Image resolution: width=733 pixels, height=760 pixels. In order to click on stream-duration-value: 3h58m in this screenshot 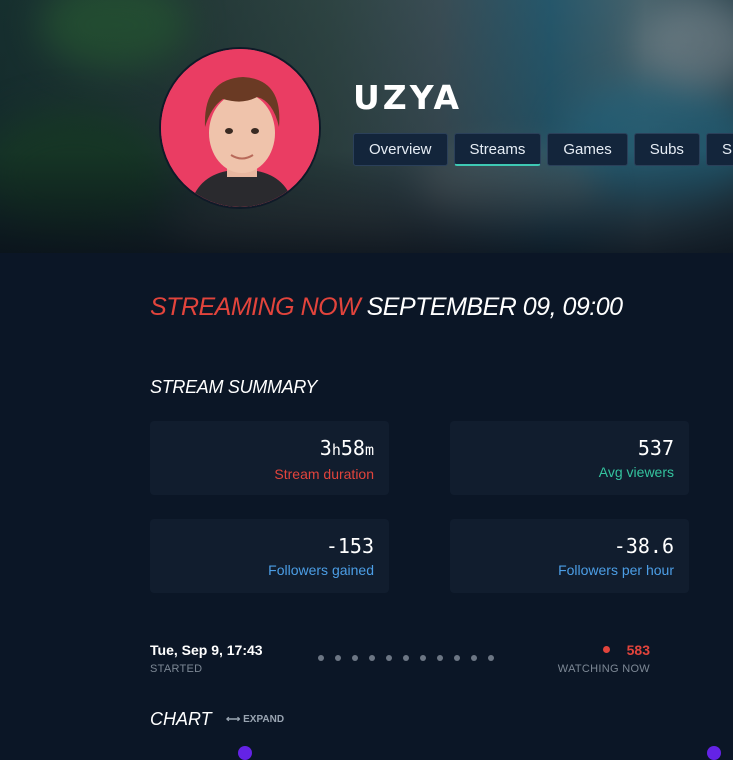, I will do `click(346, 448)`.